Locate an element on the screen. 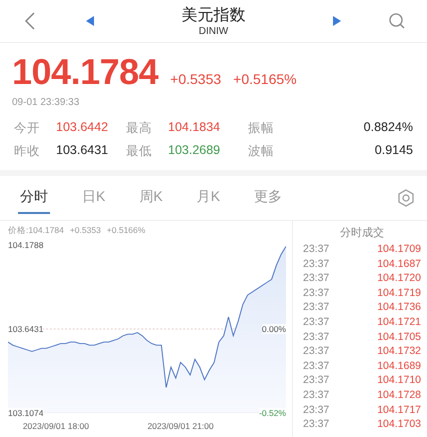 This screenshot has height=437, width=427. stat-label: 昨收 is located at coordinates (27, 151).